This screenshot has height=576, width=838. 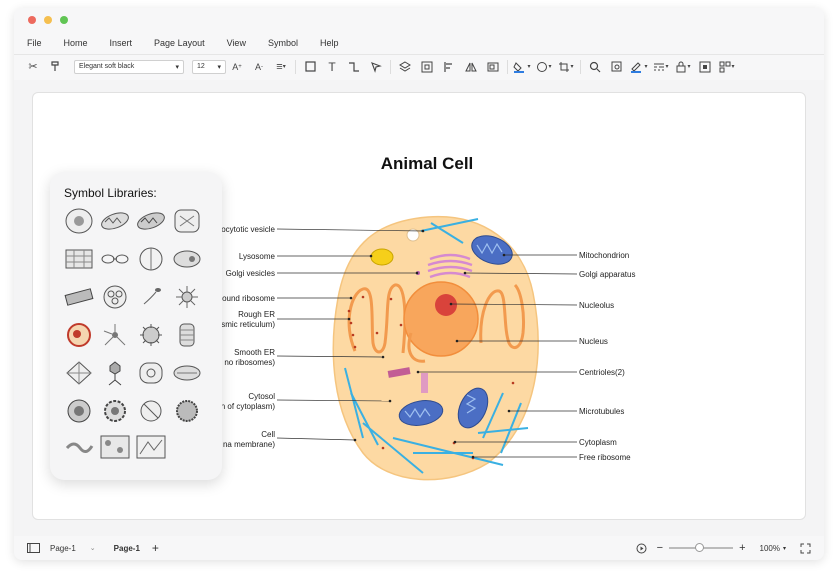 I want to click on label-cytosol-detail: n of cytoplasm), so click(x=248, y=406).